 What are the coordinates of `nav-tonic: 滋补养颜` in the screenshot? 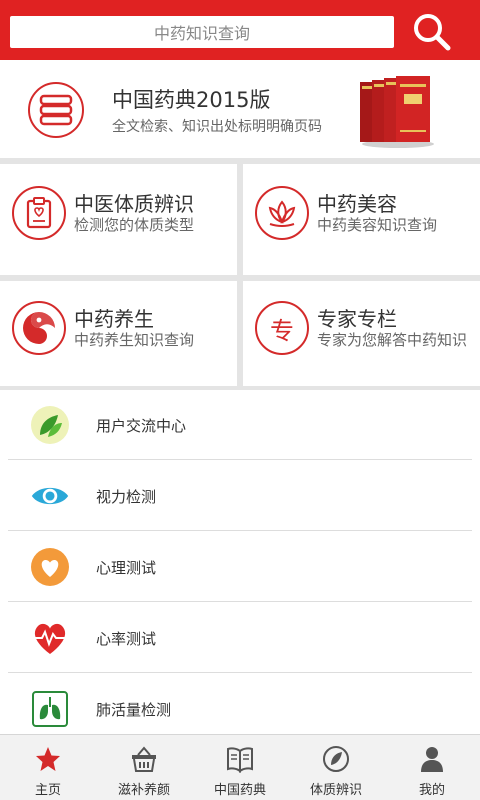 It's located at (144, 767).